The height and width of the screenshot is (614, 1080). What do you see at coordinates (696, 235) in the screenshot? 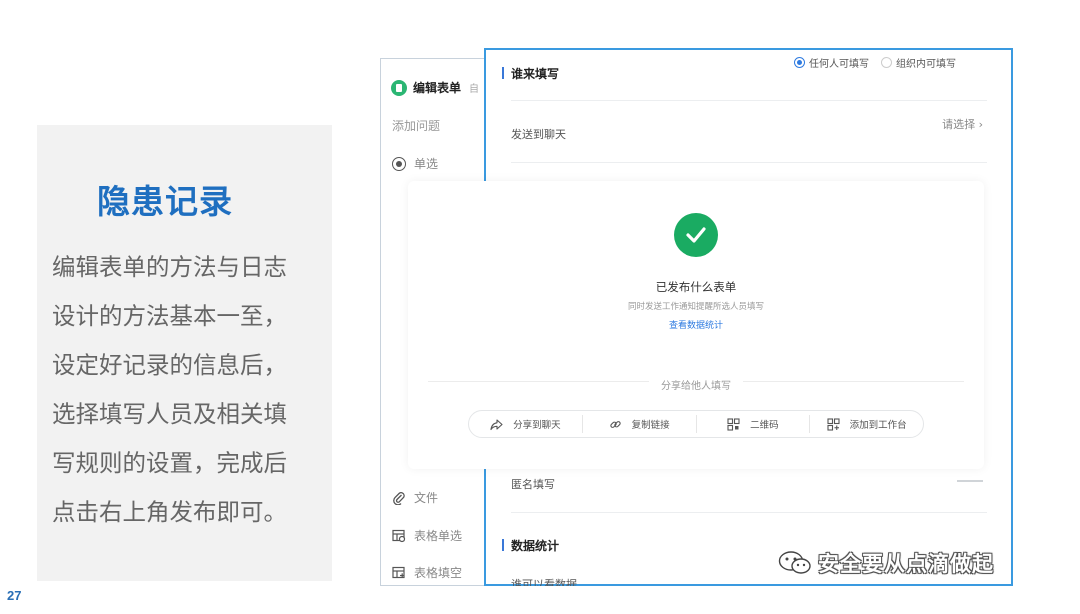
I see `check-circle-icon` at bounding box center [696, 235].